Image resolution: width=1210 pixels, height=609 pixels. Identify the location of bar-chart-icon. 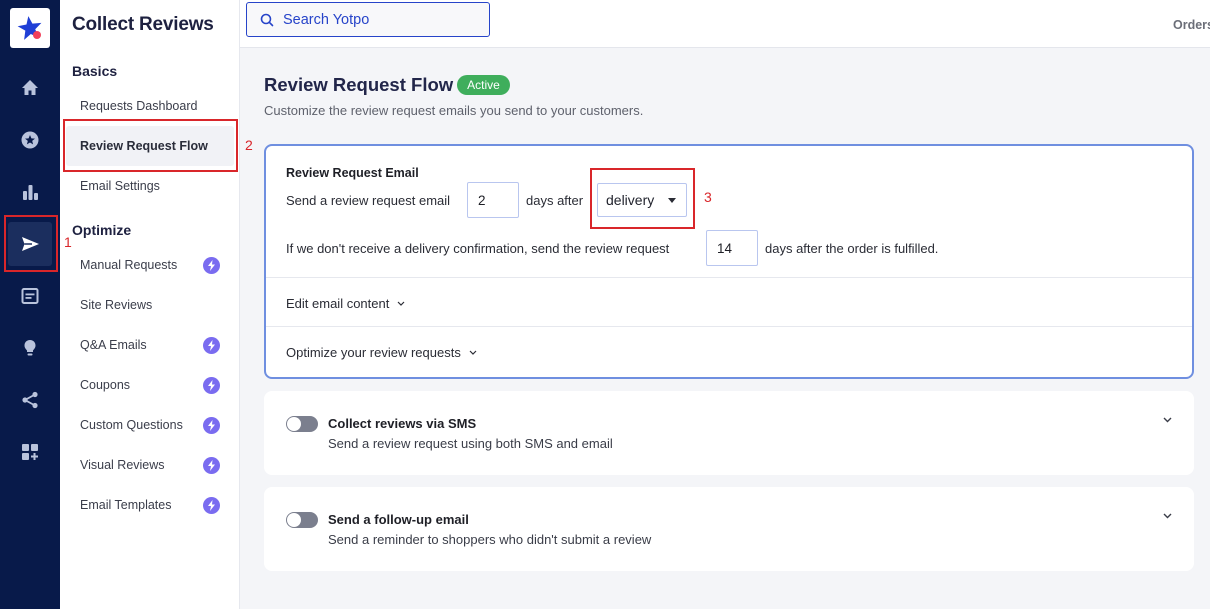
(30, 192).